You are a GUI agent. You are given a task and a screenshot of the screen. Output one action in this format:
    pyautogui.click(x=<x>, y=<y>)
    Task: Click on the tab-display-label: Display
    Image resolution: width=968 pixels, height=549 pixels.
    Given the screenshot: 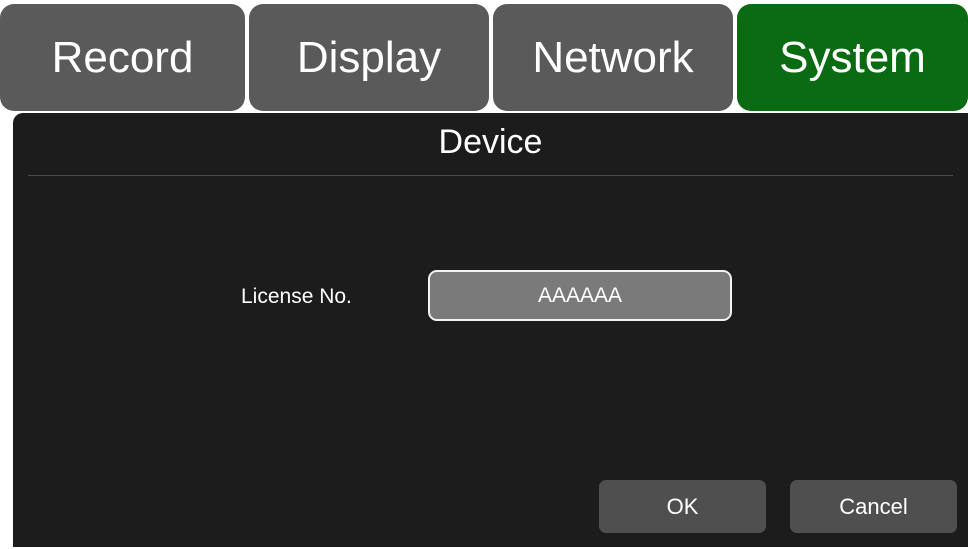 What is the action you would take?
    pyautogui.click(x=369, y=57)
    